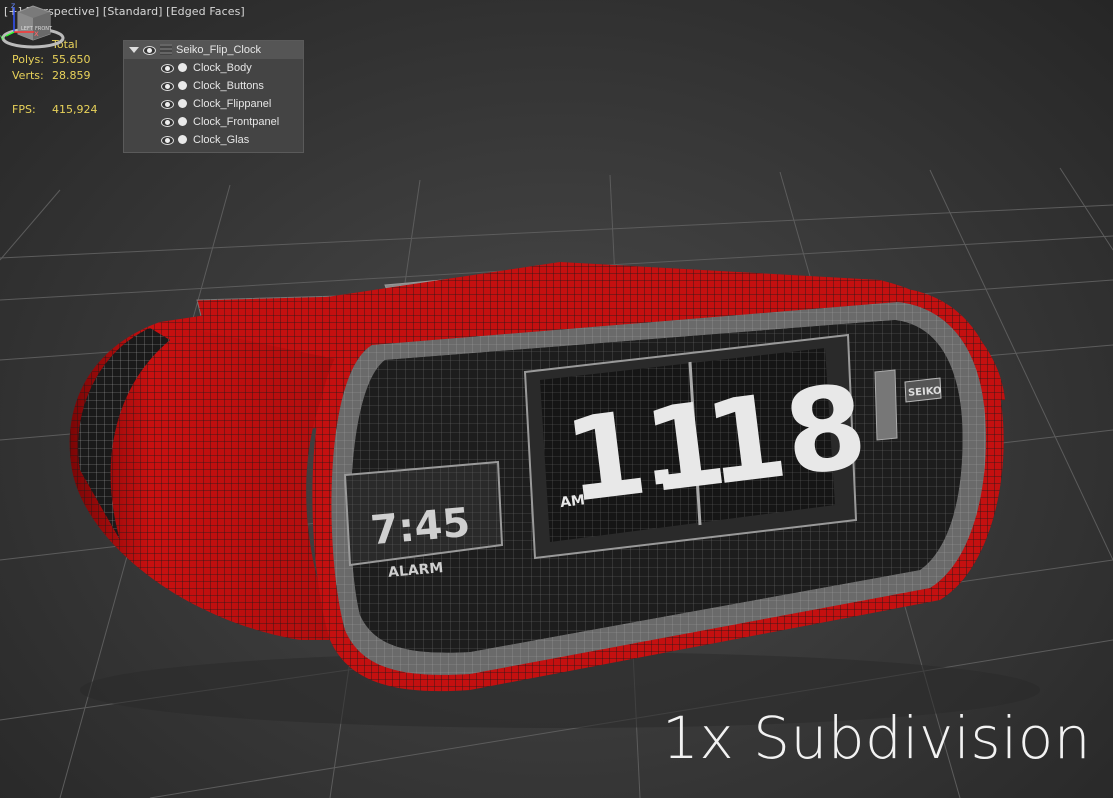 The image size is (1113, 798). What do you see at coordinates (222, 68) in the screenshot?
I see `scene-item-label: Clock_Body` at bounding box center [222, 68].